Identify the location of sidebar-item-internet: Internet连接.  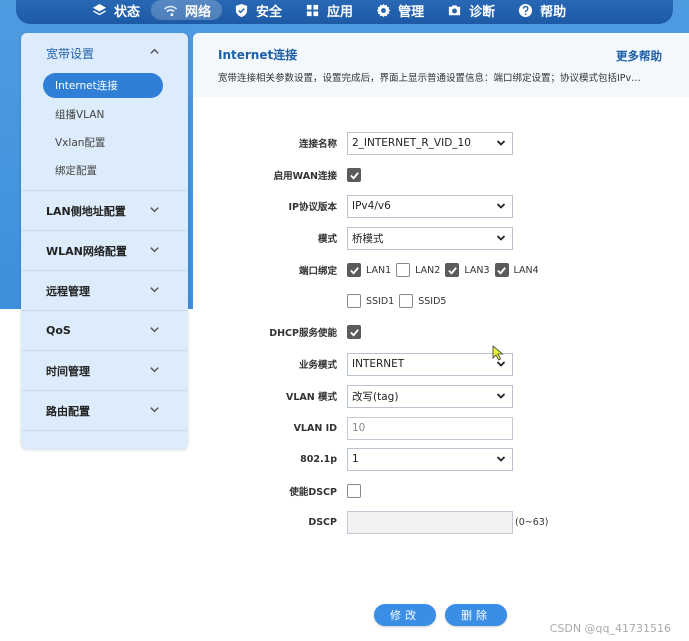
(103, 85).